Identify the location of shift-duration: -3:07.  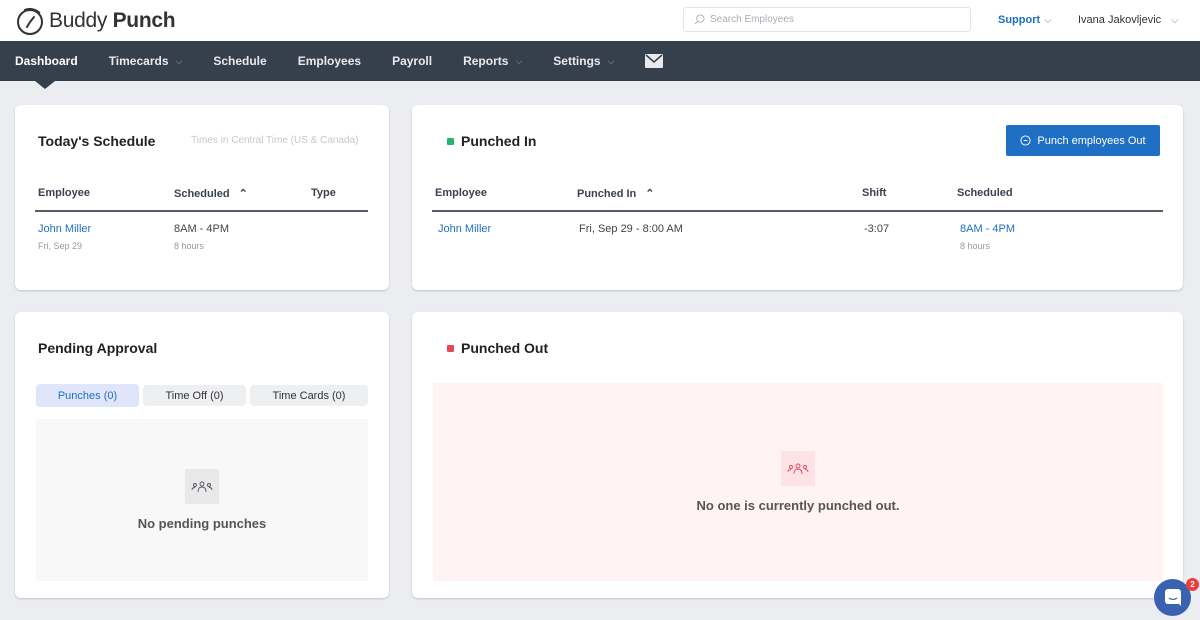
(877, 229).